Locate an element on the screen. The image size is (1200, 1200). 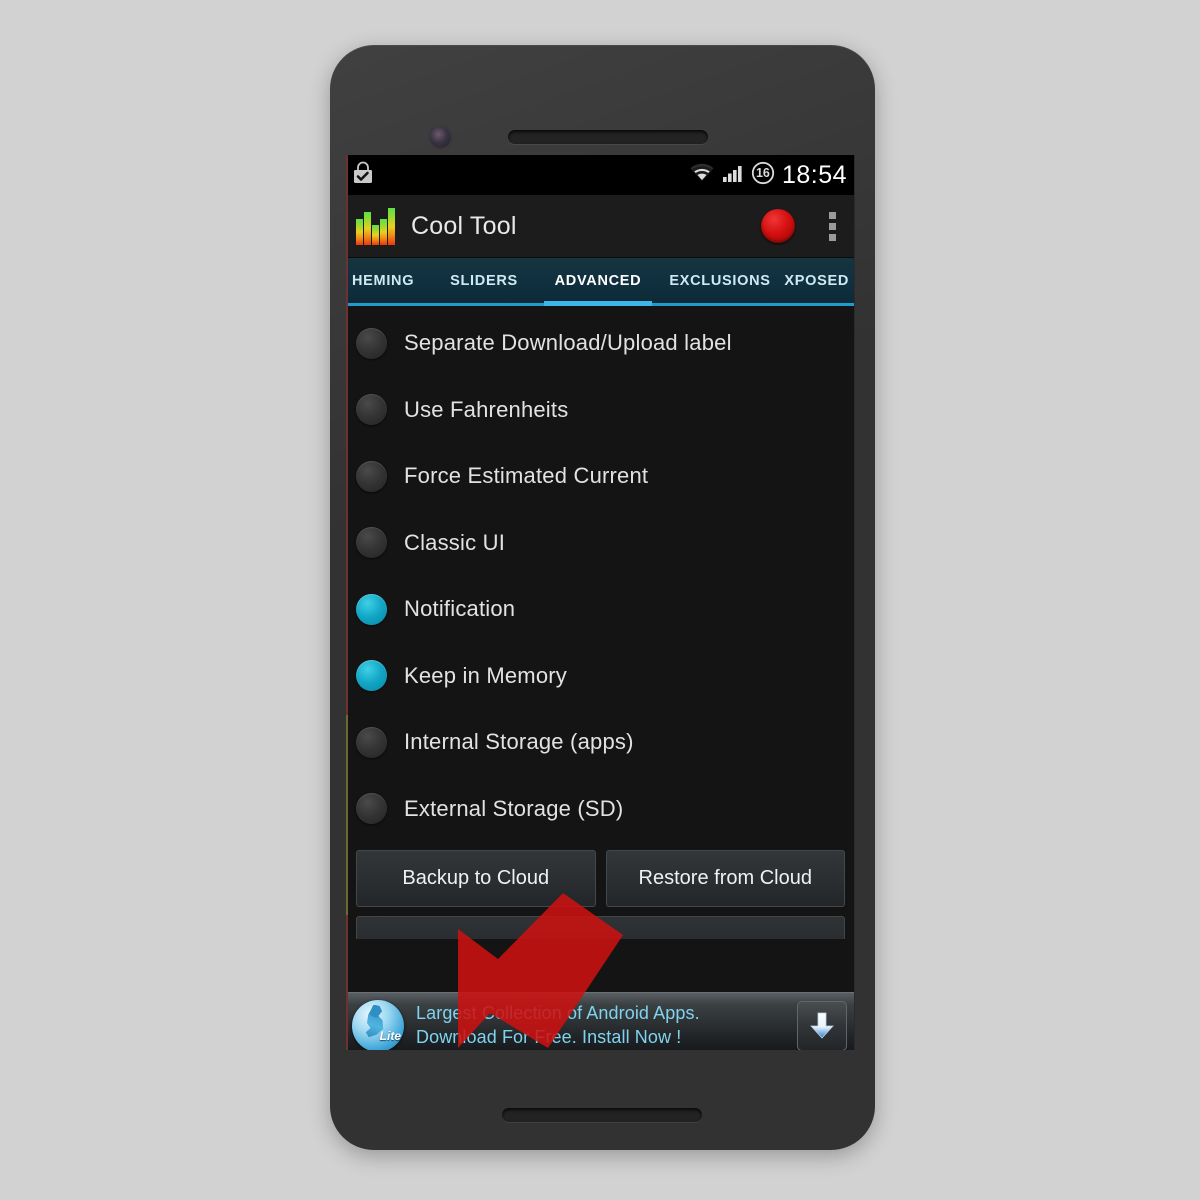
setting-label: Internal Storage (apps) is located at coordinates (519, 742).